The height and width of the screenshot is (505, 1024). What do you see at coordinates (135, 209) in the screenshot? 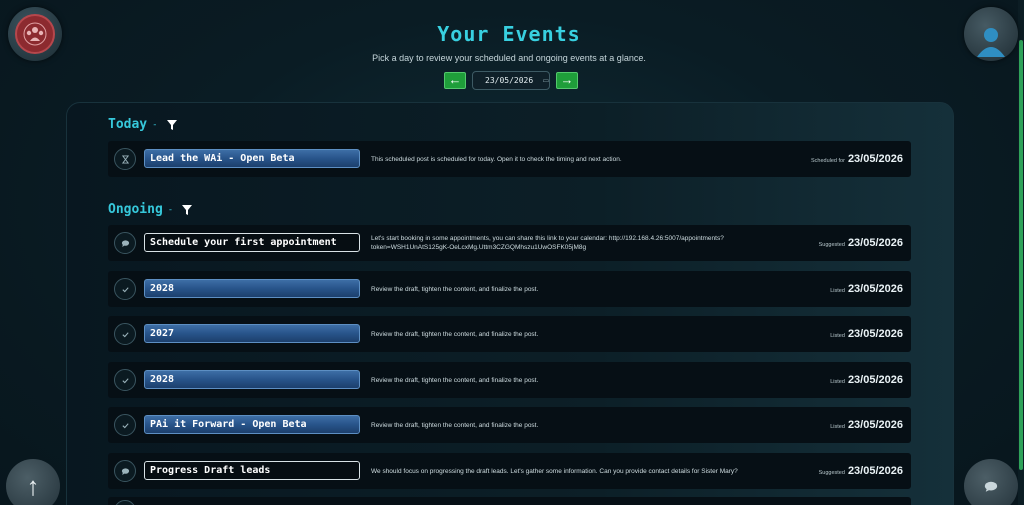
I see `ongoing-heading: Ongoing` at bounding box center [135, 209].